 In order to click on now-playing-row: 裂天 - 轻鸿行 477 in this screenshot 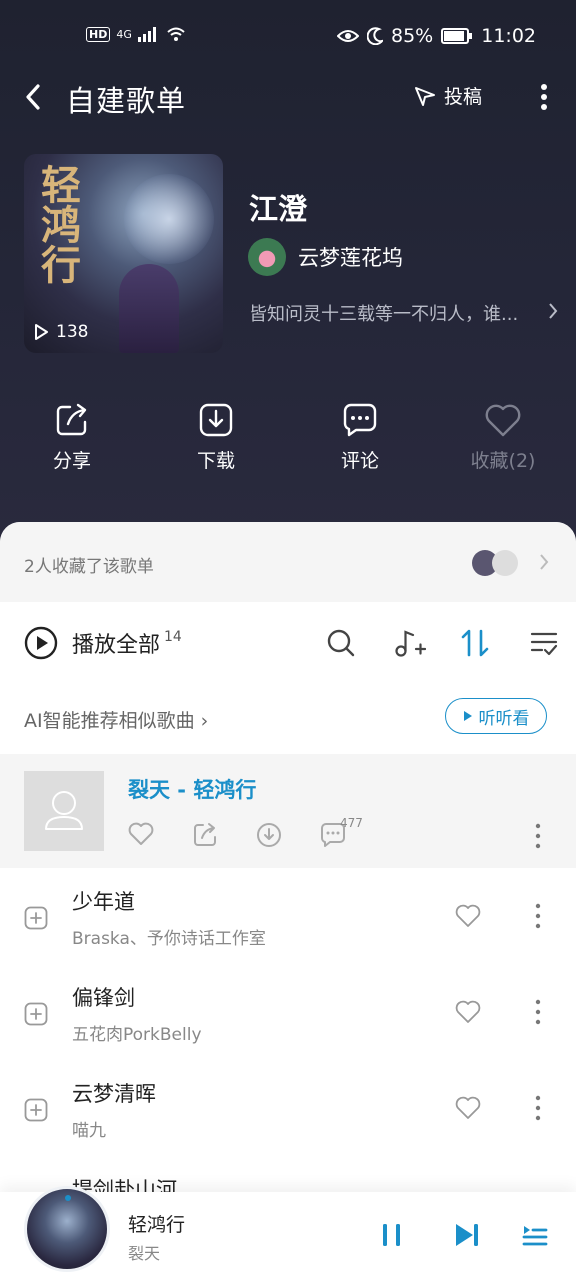, I will do `click(288, 811)`.